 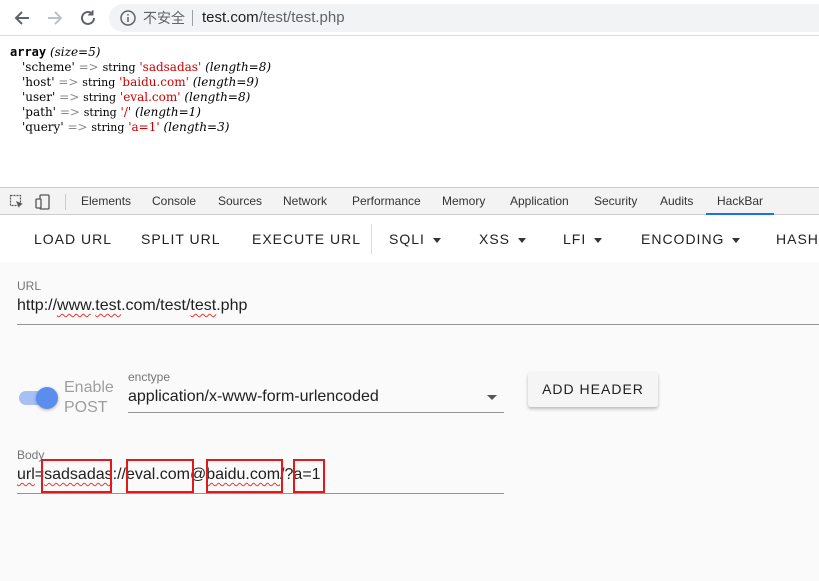 I want to click on tab-performance: Performance, so click(x=386, y=201).